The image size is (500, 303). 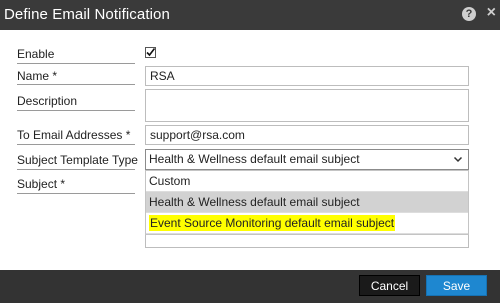 What do you see at coordinates (77, 160) in the screenshot?
I see `subject-template-label: Subject Template Type` at bounding box center [77, 160].